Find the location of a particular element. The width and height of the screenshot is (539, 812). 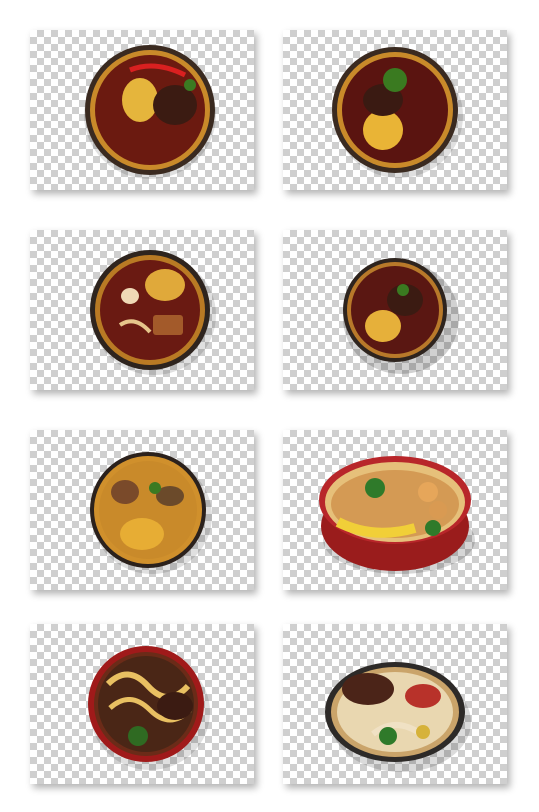

tofu-topping is located at coordinates (168, 325).